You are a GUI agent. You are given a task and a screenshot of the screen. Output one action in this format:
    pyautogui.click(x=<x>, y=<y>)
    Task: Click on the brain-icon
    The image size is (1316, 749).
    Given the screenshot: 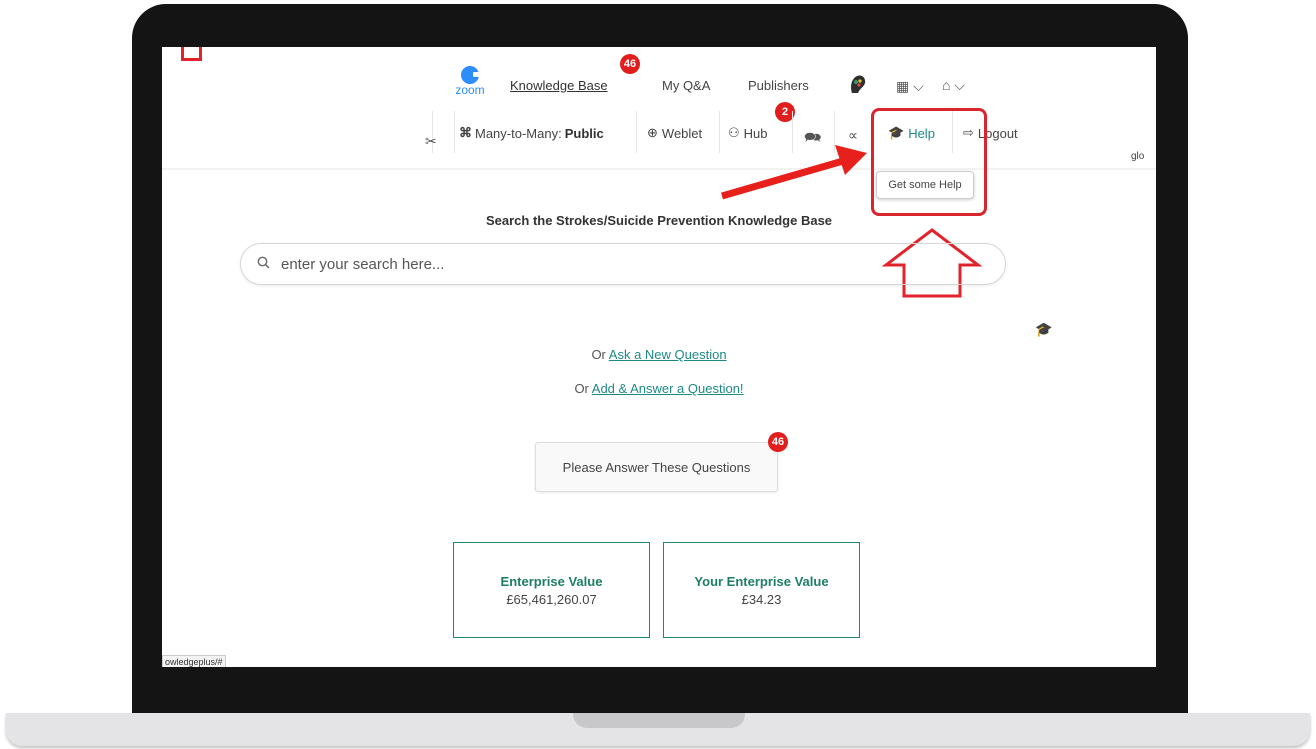 What is the action you would take?
    pyautogui.click(x=858, y=87)
    